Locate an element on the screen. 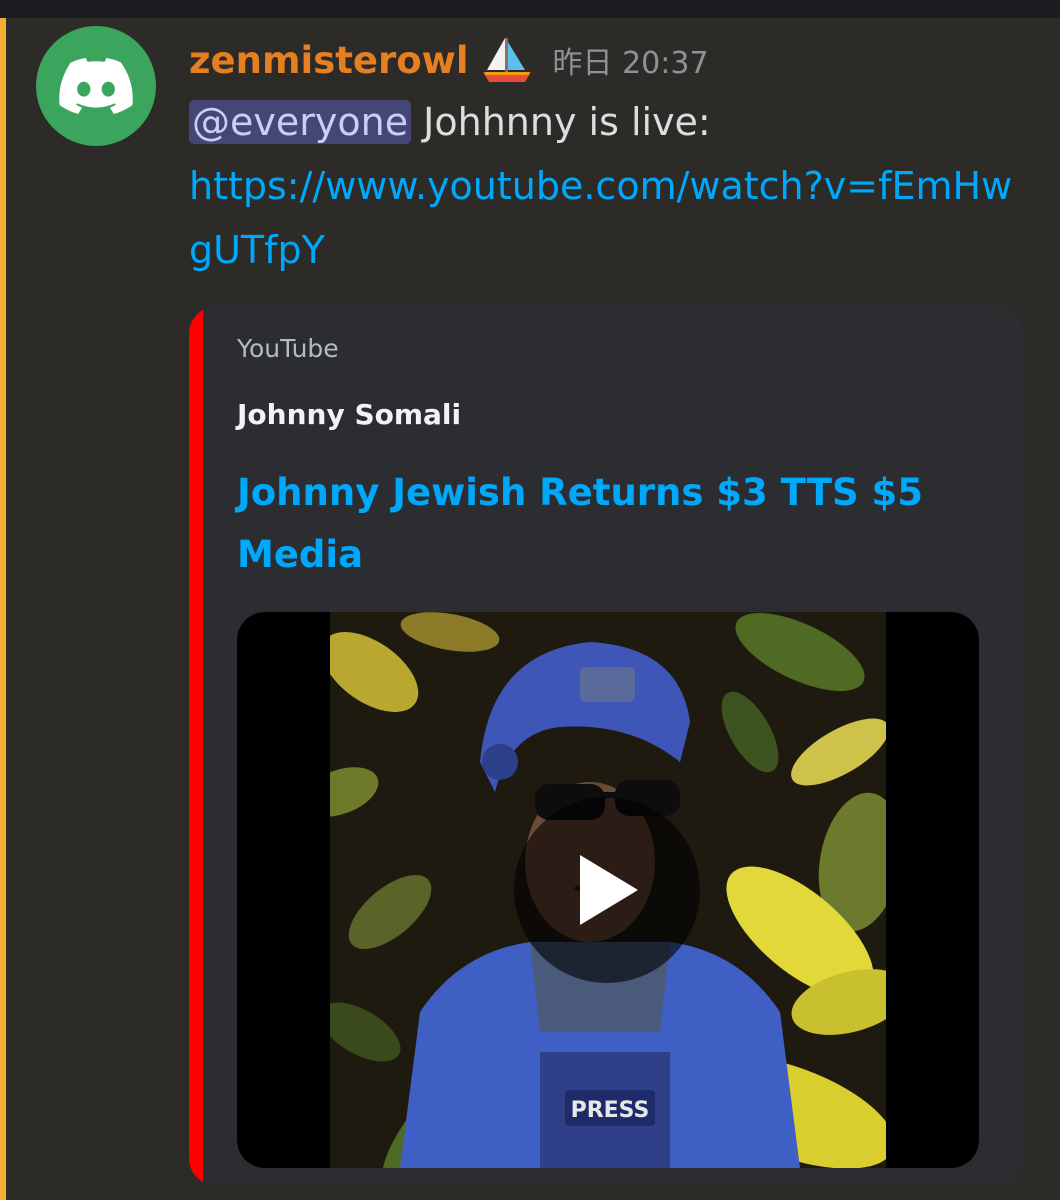 The height and width of the screenshot is (1200, 1060). embed-author: Johnny Somali is located at coordinates (349, 414).